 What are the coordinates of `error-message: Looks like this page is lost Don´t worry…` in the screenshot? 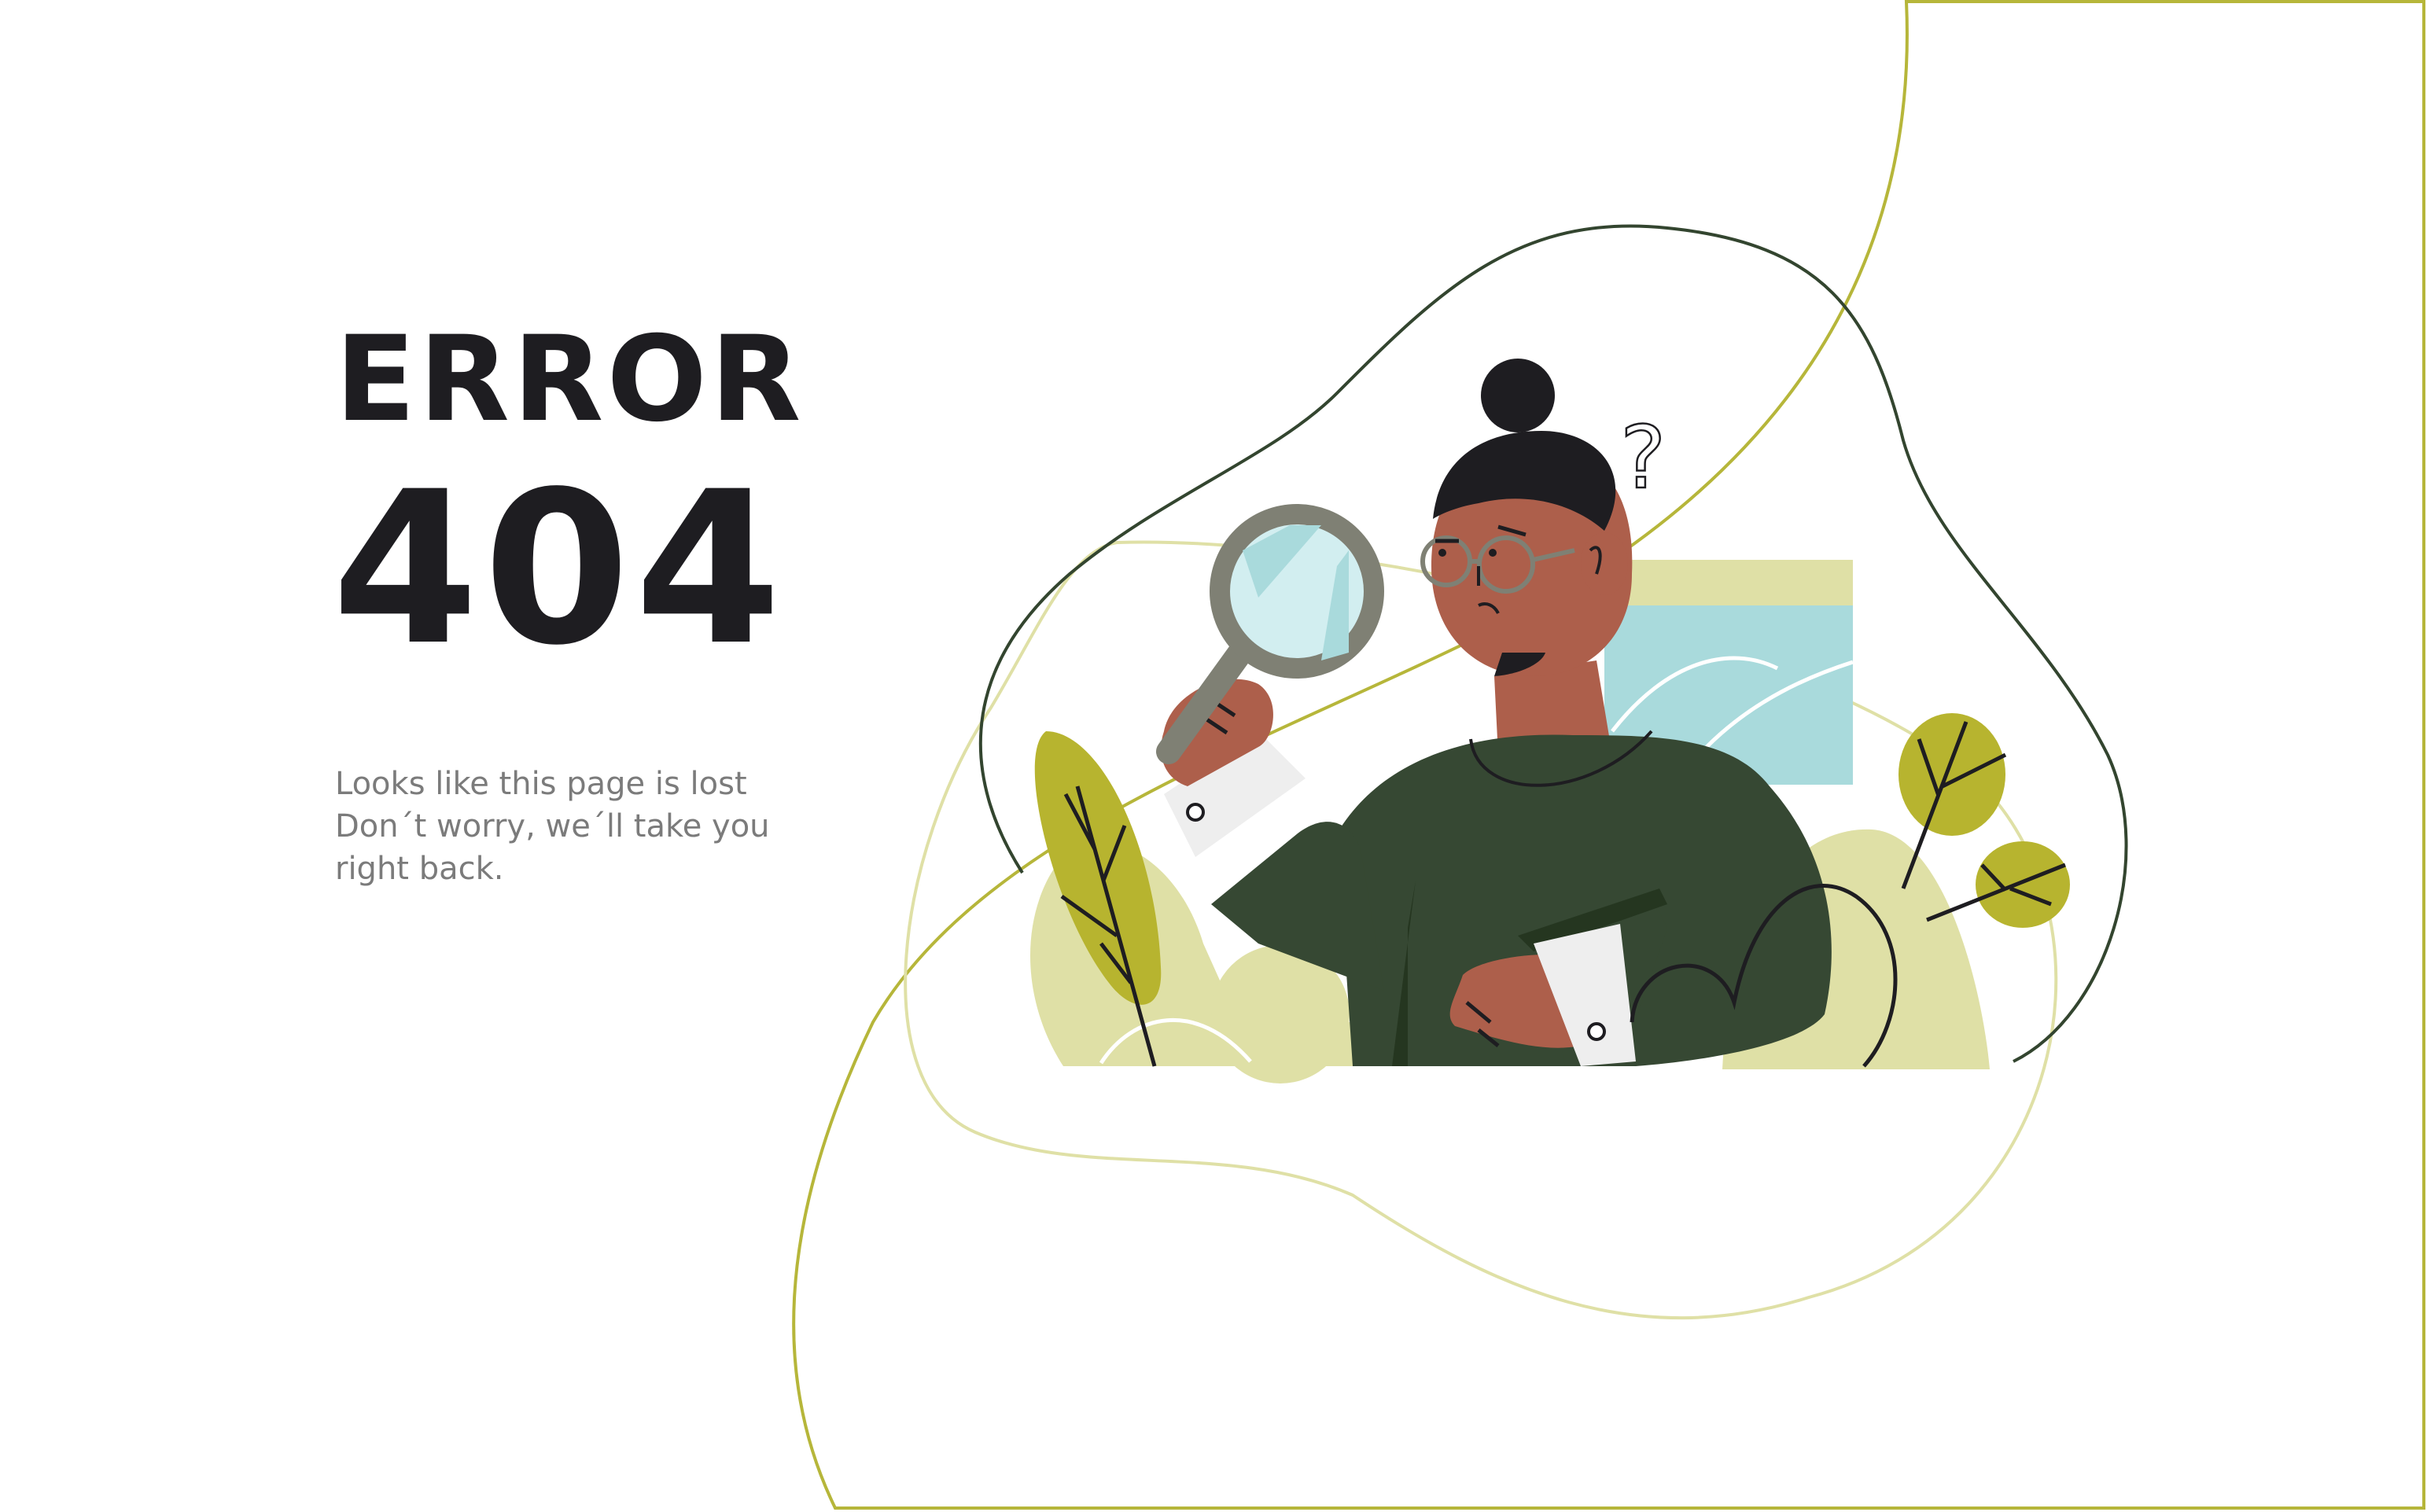 It's located at (555, 826).